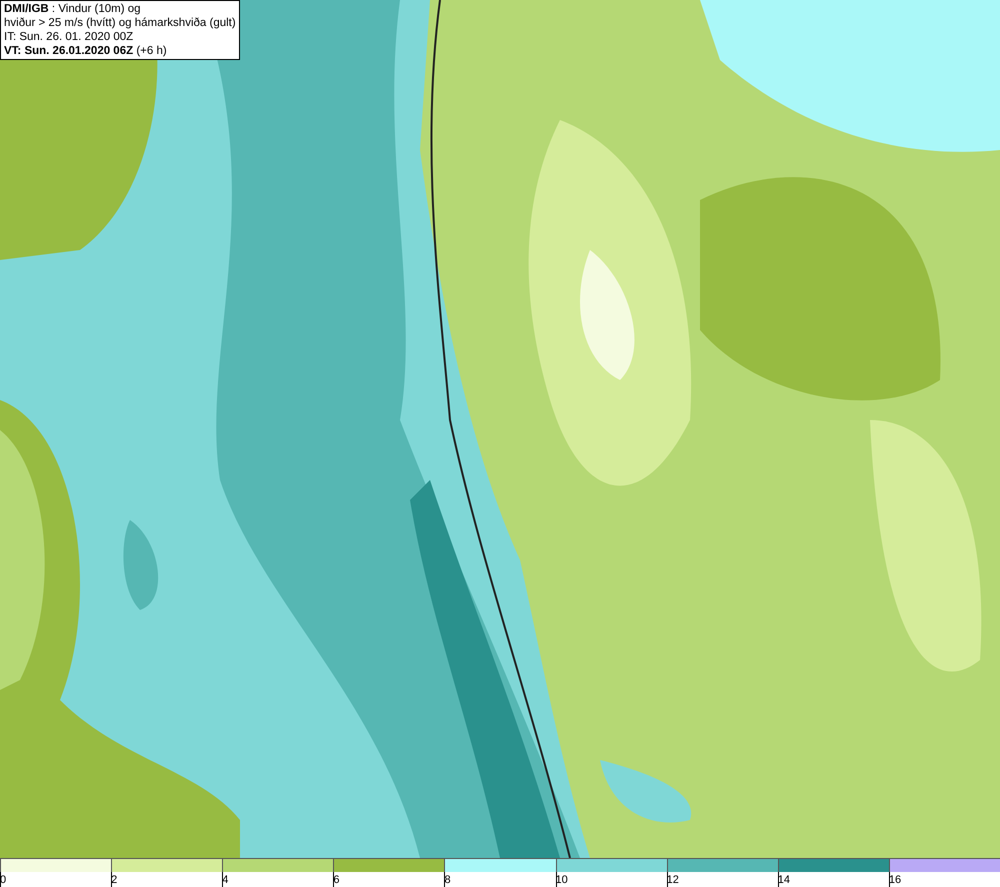  Describe the element at coordinates (672, 880) in the screenshot. I see `legend-label: 12` at that location.